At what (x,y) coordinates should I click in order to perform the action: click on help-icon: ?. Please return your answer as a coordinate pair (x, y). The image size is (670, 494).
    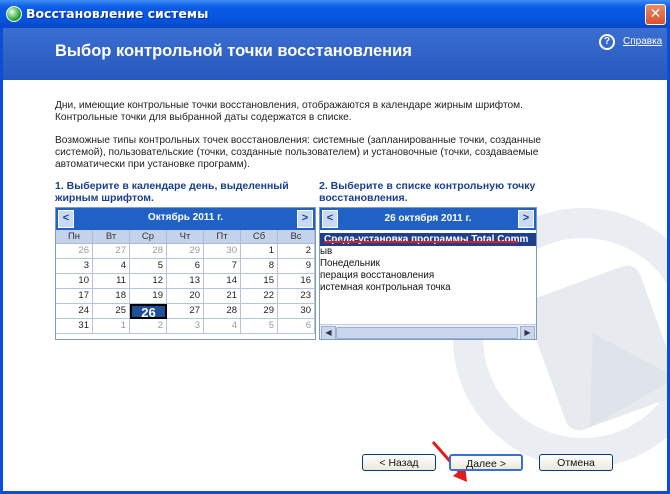
    Looking at the image, I should click on (607, 42).